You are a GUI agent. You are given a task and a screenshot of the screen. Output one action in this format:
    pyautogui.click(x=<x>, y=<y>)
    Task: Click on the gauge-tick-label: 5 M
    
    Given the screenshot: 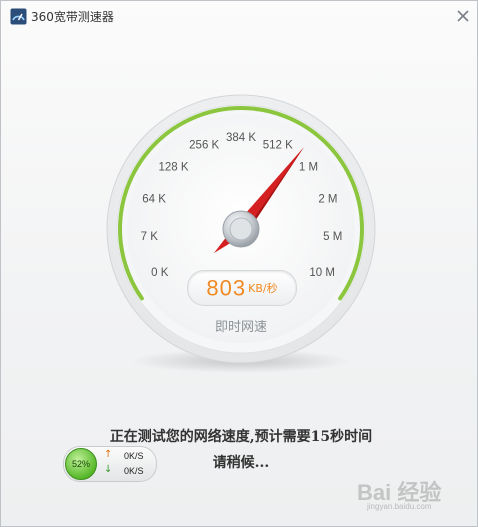 What is the action you would take?
    pyautogui.click(x=332, y=237)
    